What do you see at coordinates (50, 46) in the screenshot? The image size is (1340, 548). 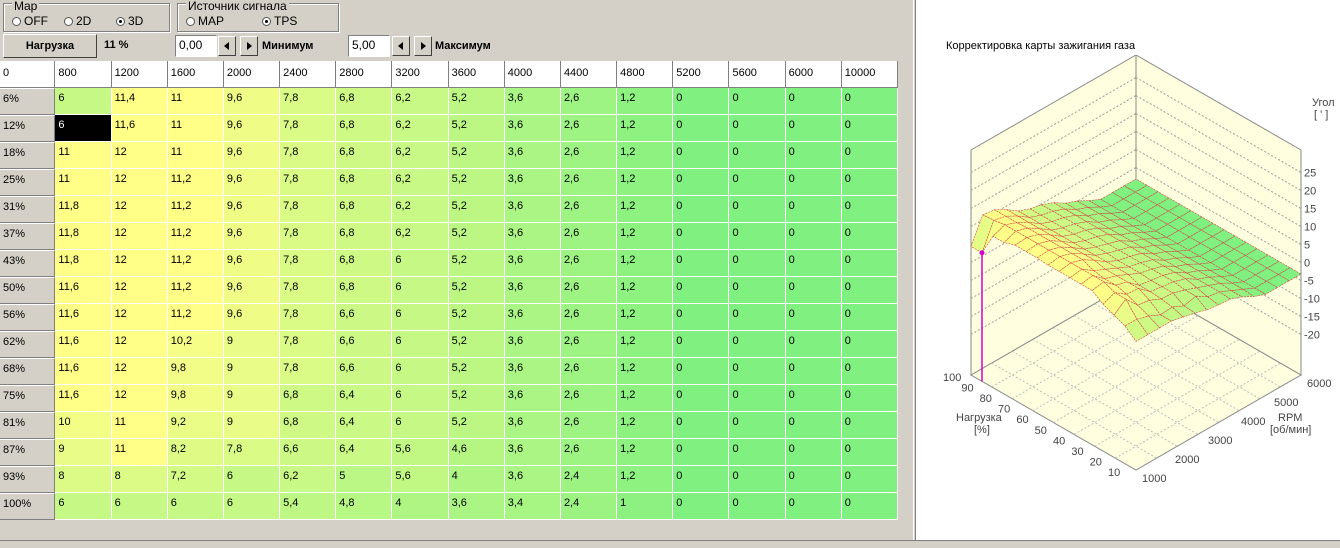 I see `load-button: Нагрузка` at bounding box center [50, 46].